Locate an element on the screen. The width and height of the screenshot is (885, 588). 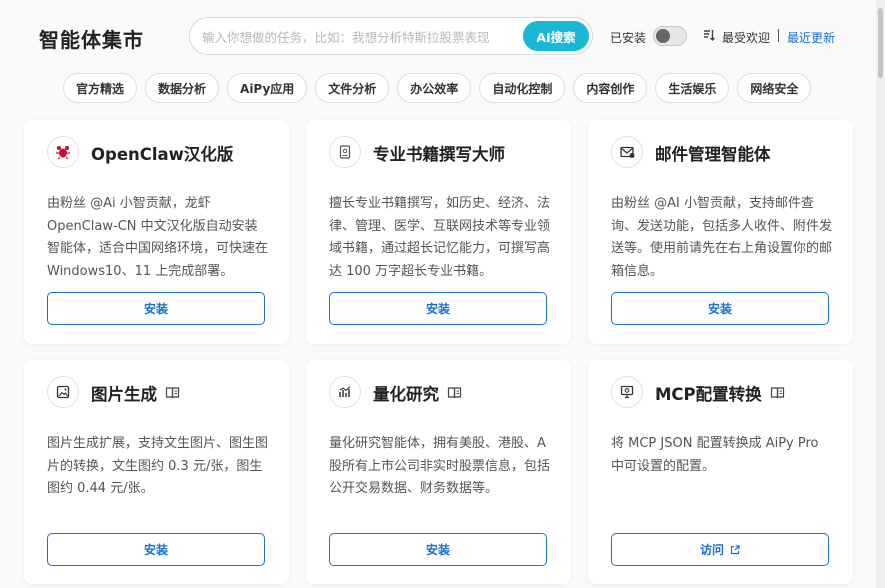
lobster-icon is located at coordinates (63, 152).